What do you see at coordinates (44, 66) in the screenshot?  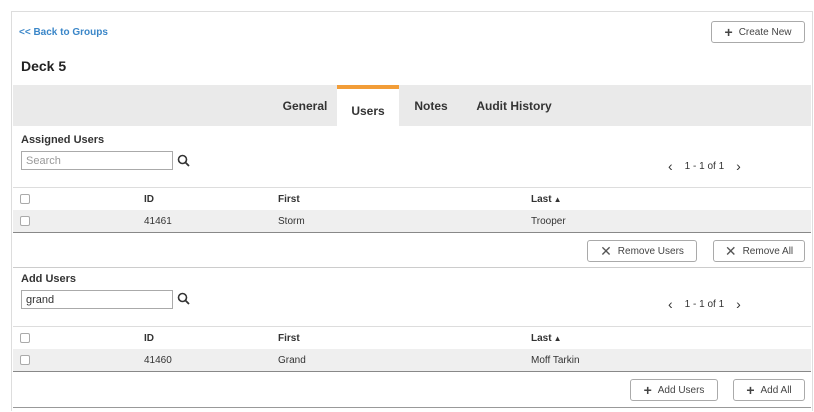 I see `page-title: Deck 5` at bounding box center [44, 66].